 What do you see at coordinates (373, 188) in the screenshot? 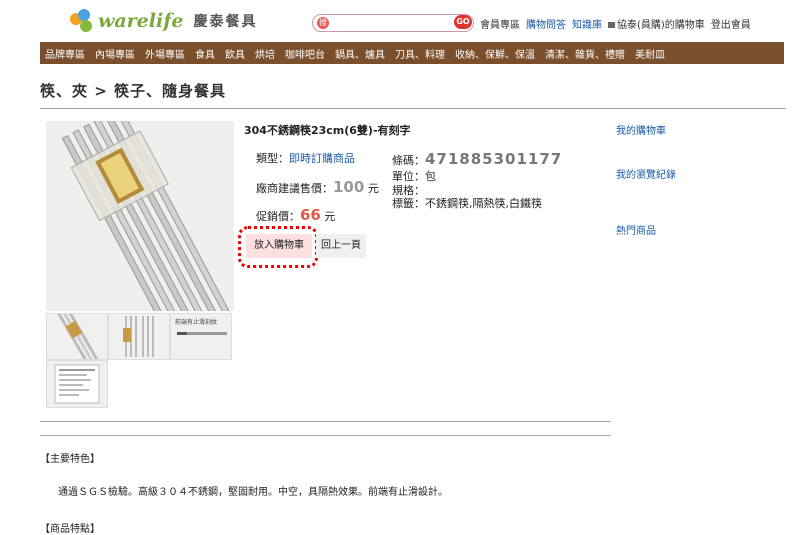
I see `msrp-unit: 元` at bounding box center [373, 188].